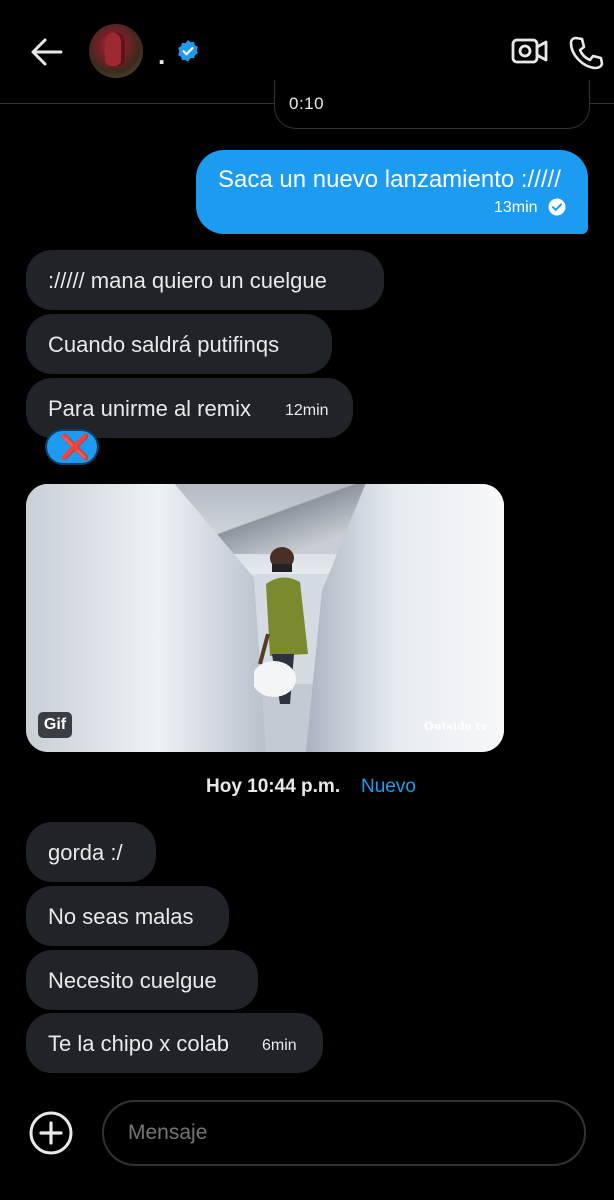 The image size is (614, 1200). What do you see at coordinates (121, 916) in the screenshot?
I see `received-message-text: No seas malas` at bounding box center [121, 916].